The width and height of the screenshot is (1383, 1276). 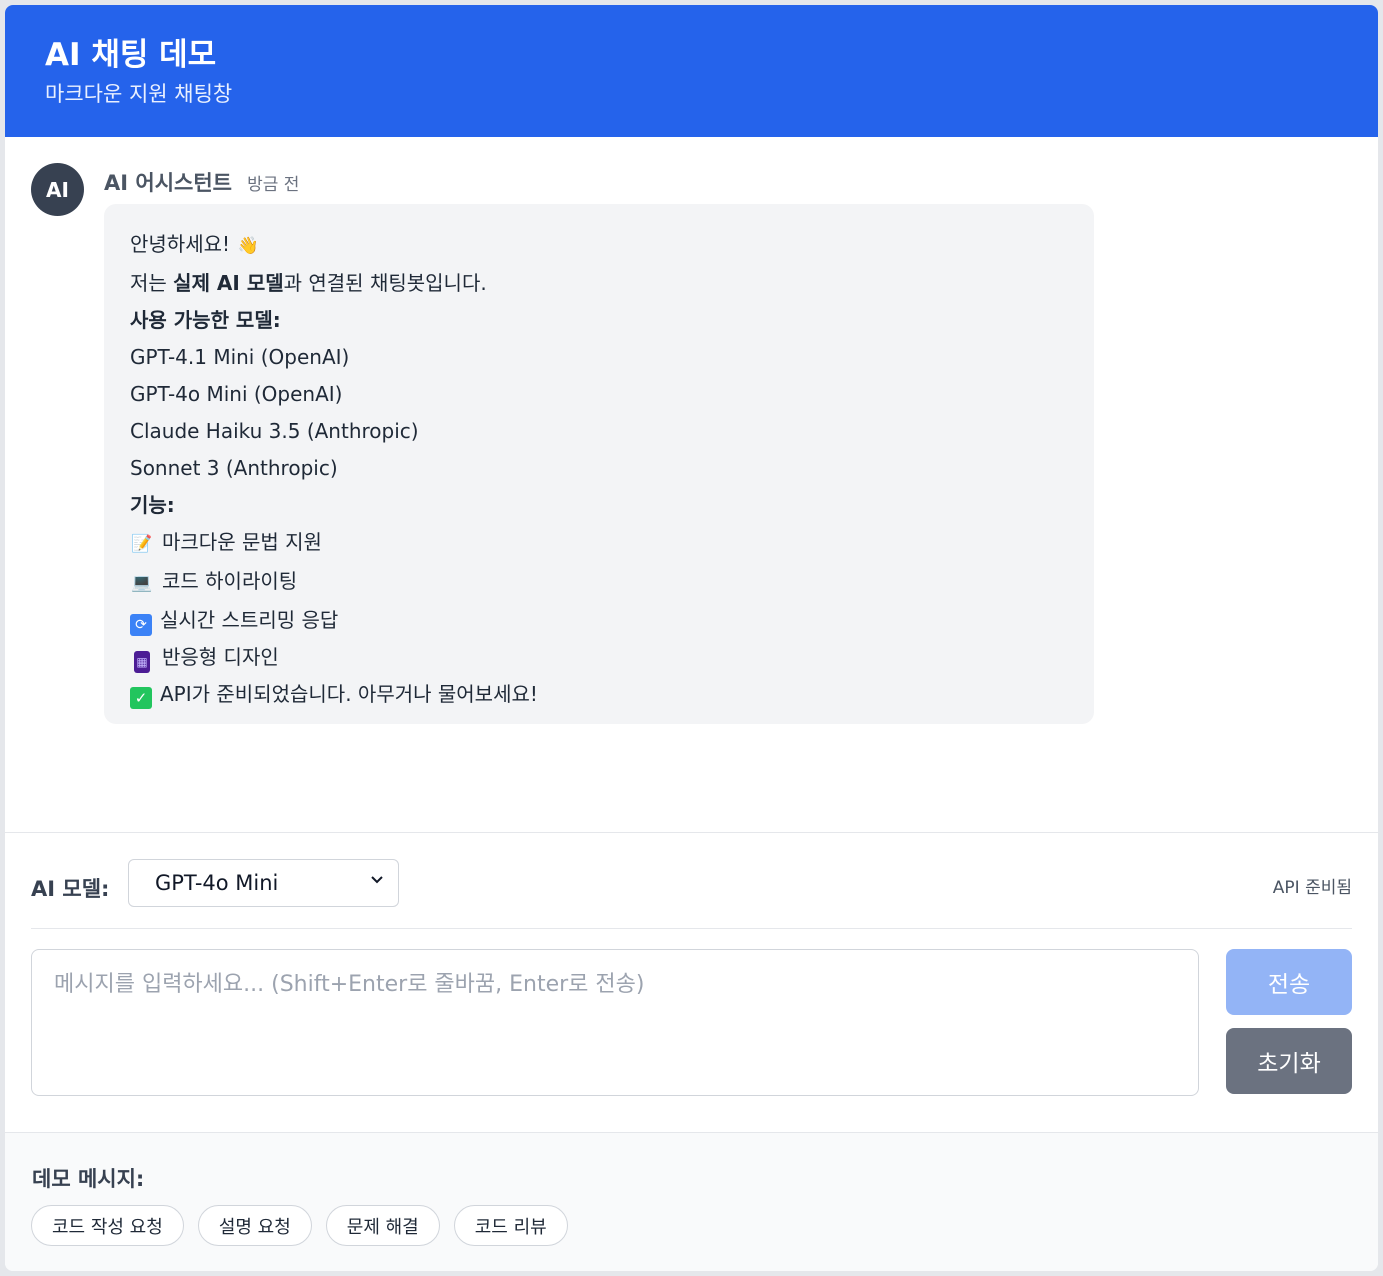 I want to click on ready-line: ✓ API가 준비되었습니다. 아무거나 물어보세요!, so click(x=599, y=694).